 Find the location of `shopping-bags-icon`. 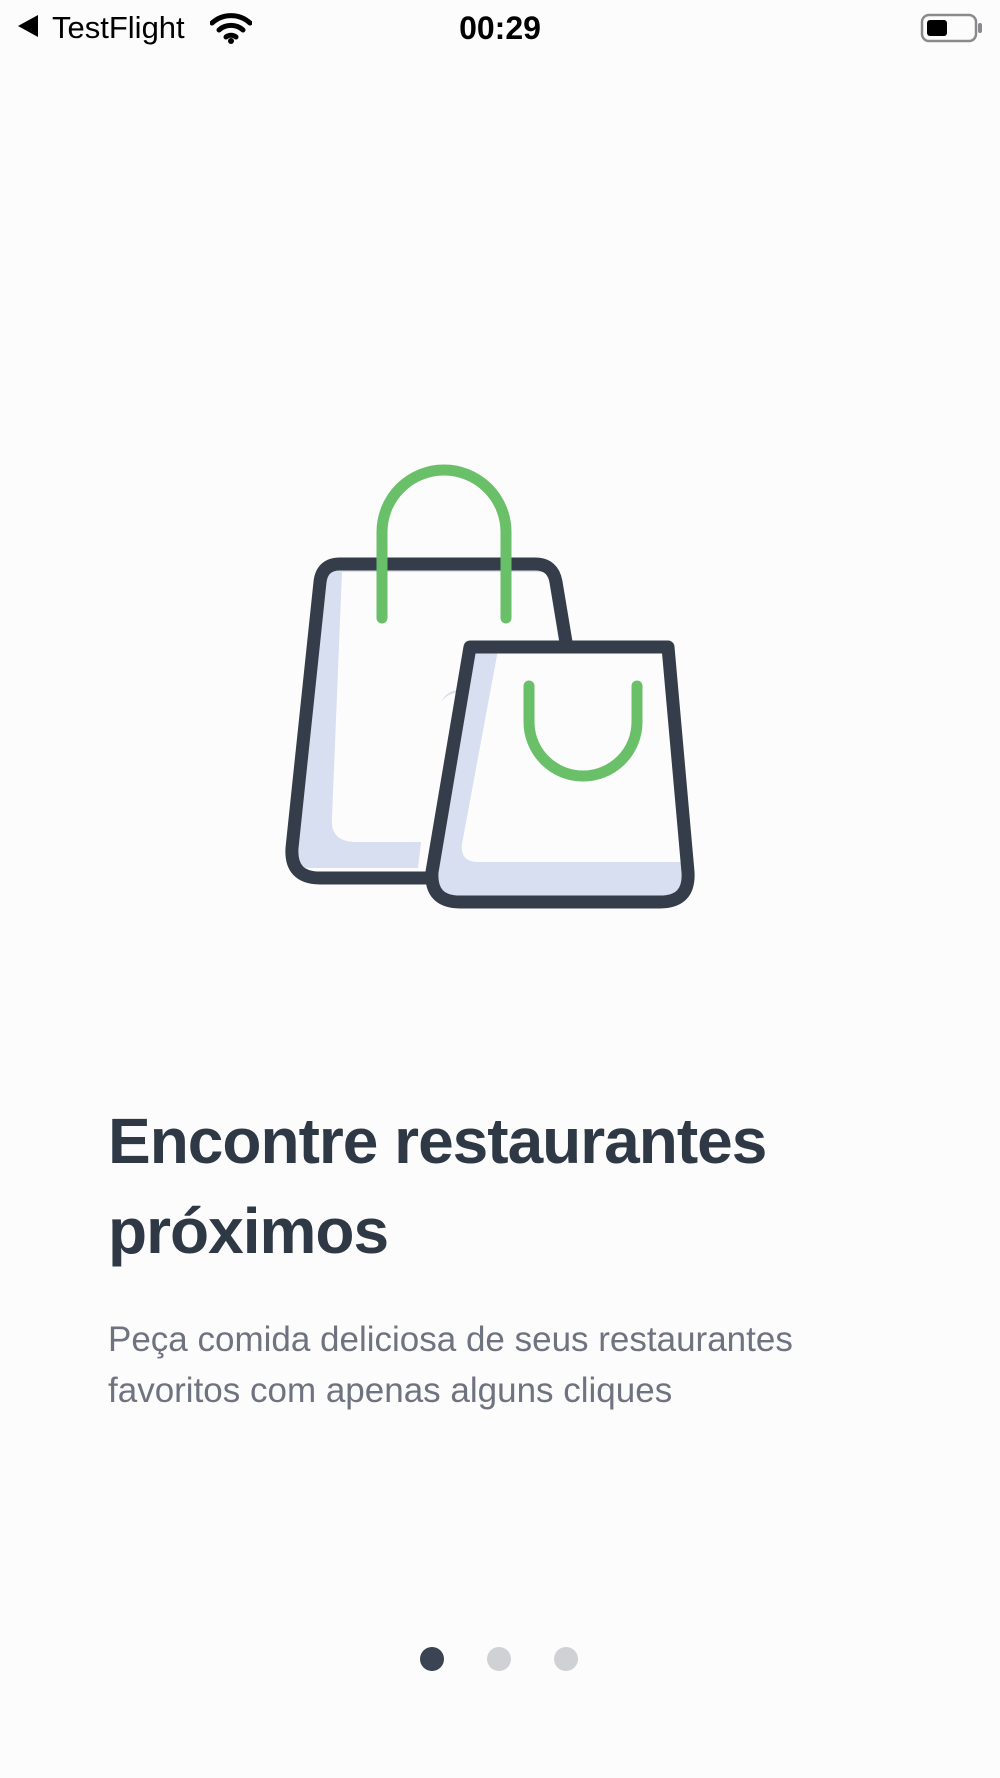

shopping-bags-icon is located at coordinates (490, 686).